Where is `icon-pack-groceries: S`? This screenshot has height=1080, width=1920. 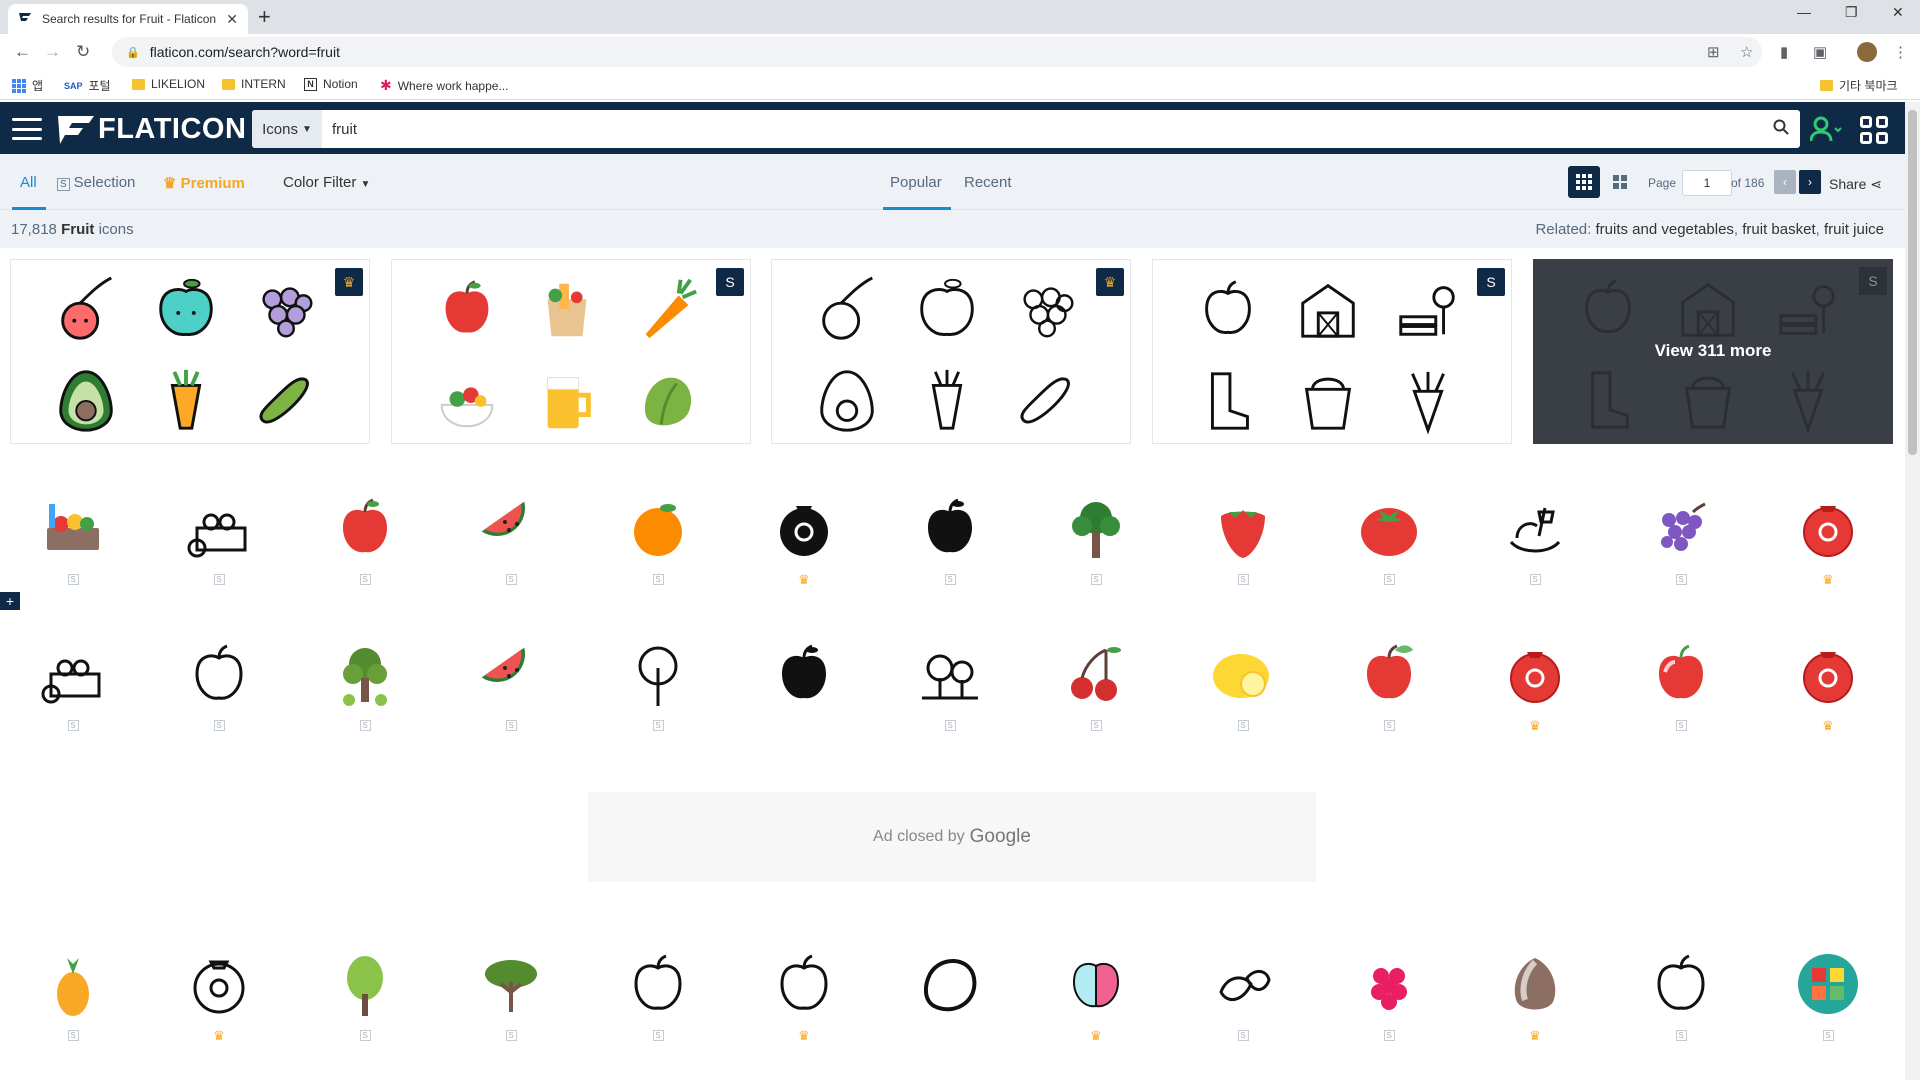
icon-pack-groceries: S is located at coordinates (571, 351).